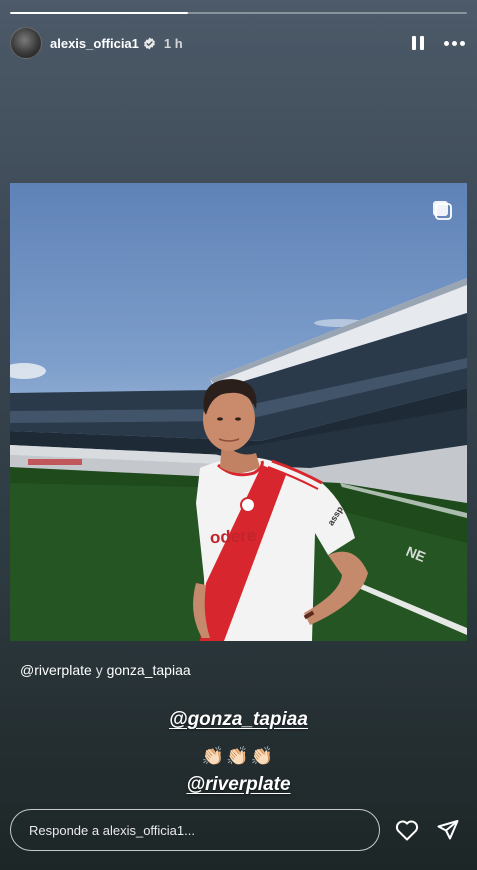 The height and width of the screenshot is (870, 477). What do you see at coordinates (454, 43) in the screenshot?
I see `more-options-icon` at bounding box center [454, 43].